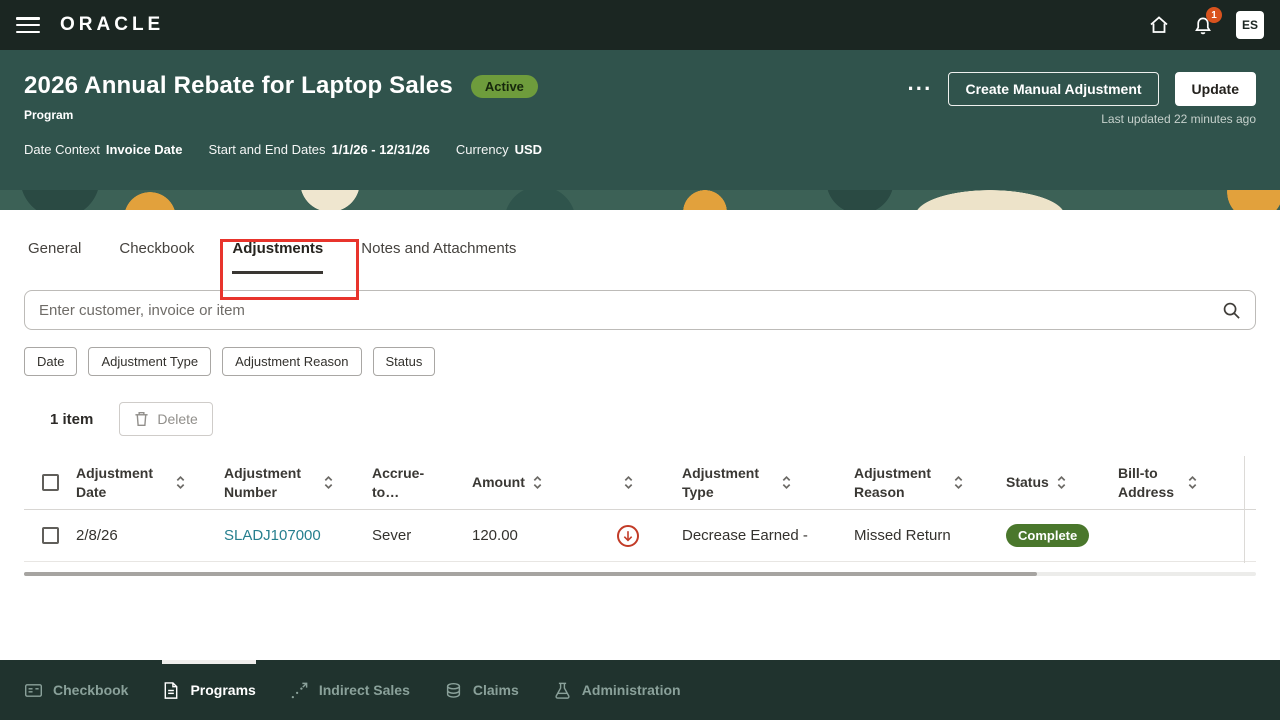 The width and height of the screenshot is (1280, 720). Describe the element at coordinates (209, 690) in the screenshot. I see `nav-item-programs: Programs` at that location.